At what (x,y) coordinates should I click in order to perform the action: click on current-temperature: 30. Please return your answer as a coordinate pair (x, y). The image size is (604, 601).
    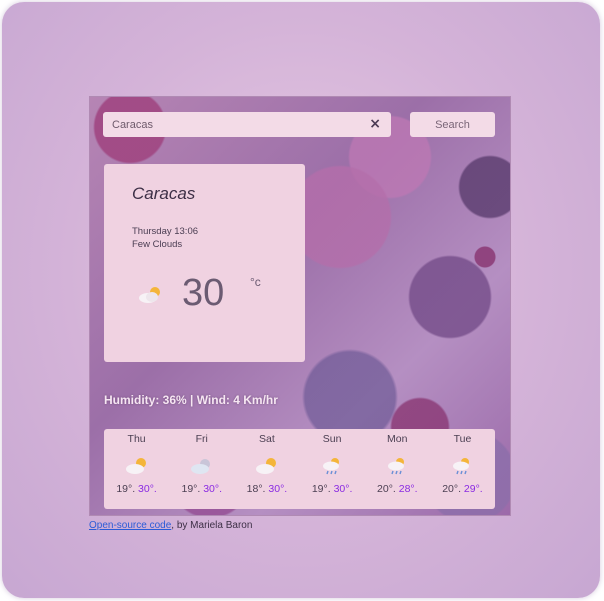
    Looking at the image, I should click on (203, 293).